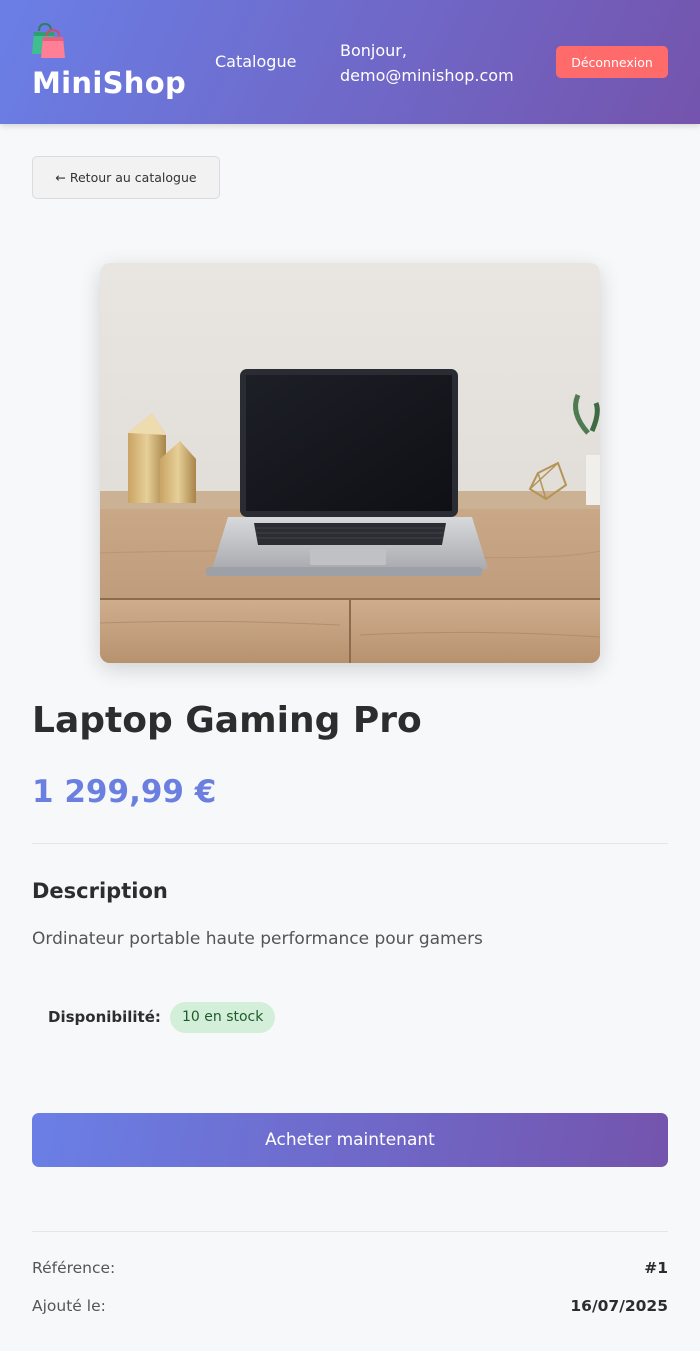  I want to click on added-date-label: Ajouté le:, so click(69, 1306).